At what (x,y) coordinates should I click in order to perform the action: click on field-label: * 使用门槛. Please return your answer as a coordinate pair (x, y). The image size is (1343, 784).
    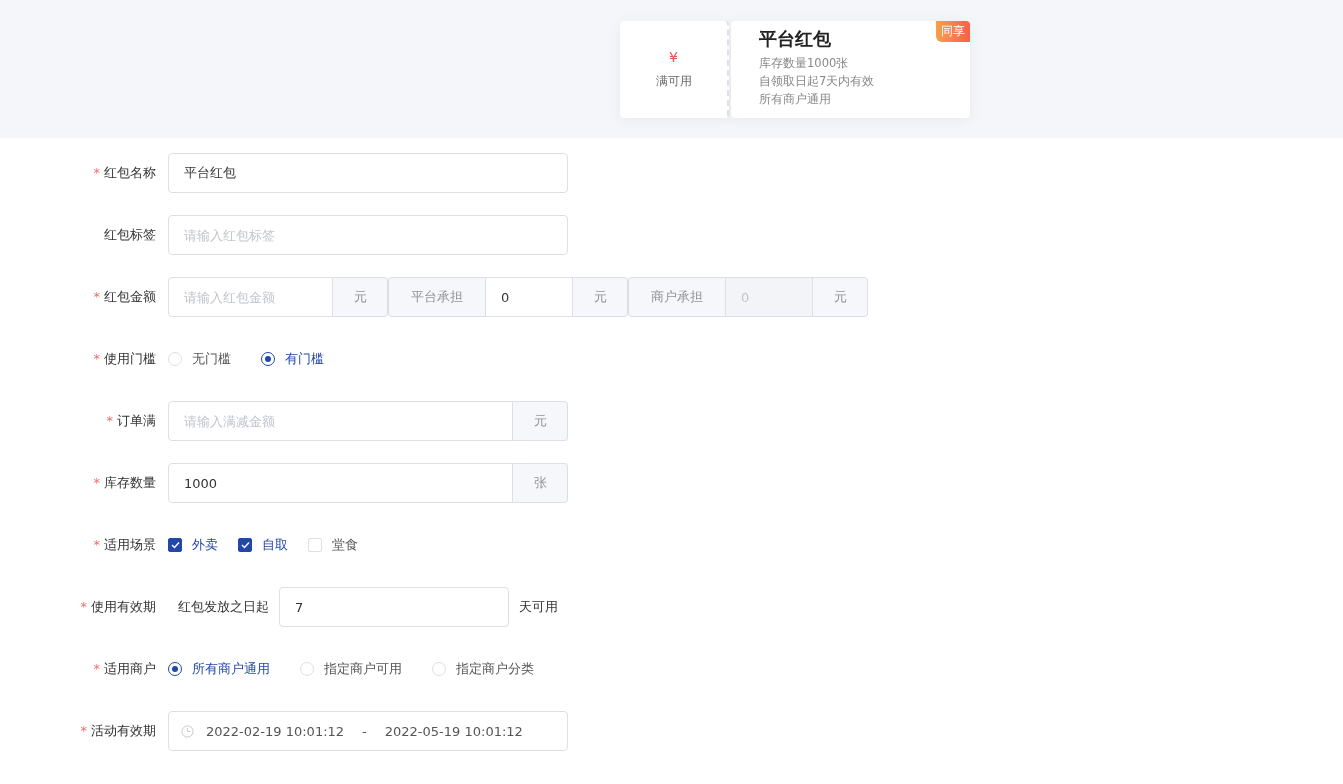
    Looking at the image, I should click on (124, 359).